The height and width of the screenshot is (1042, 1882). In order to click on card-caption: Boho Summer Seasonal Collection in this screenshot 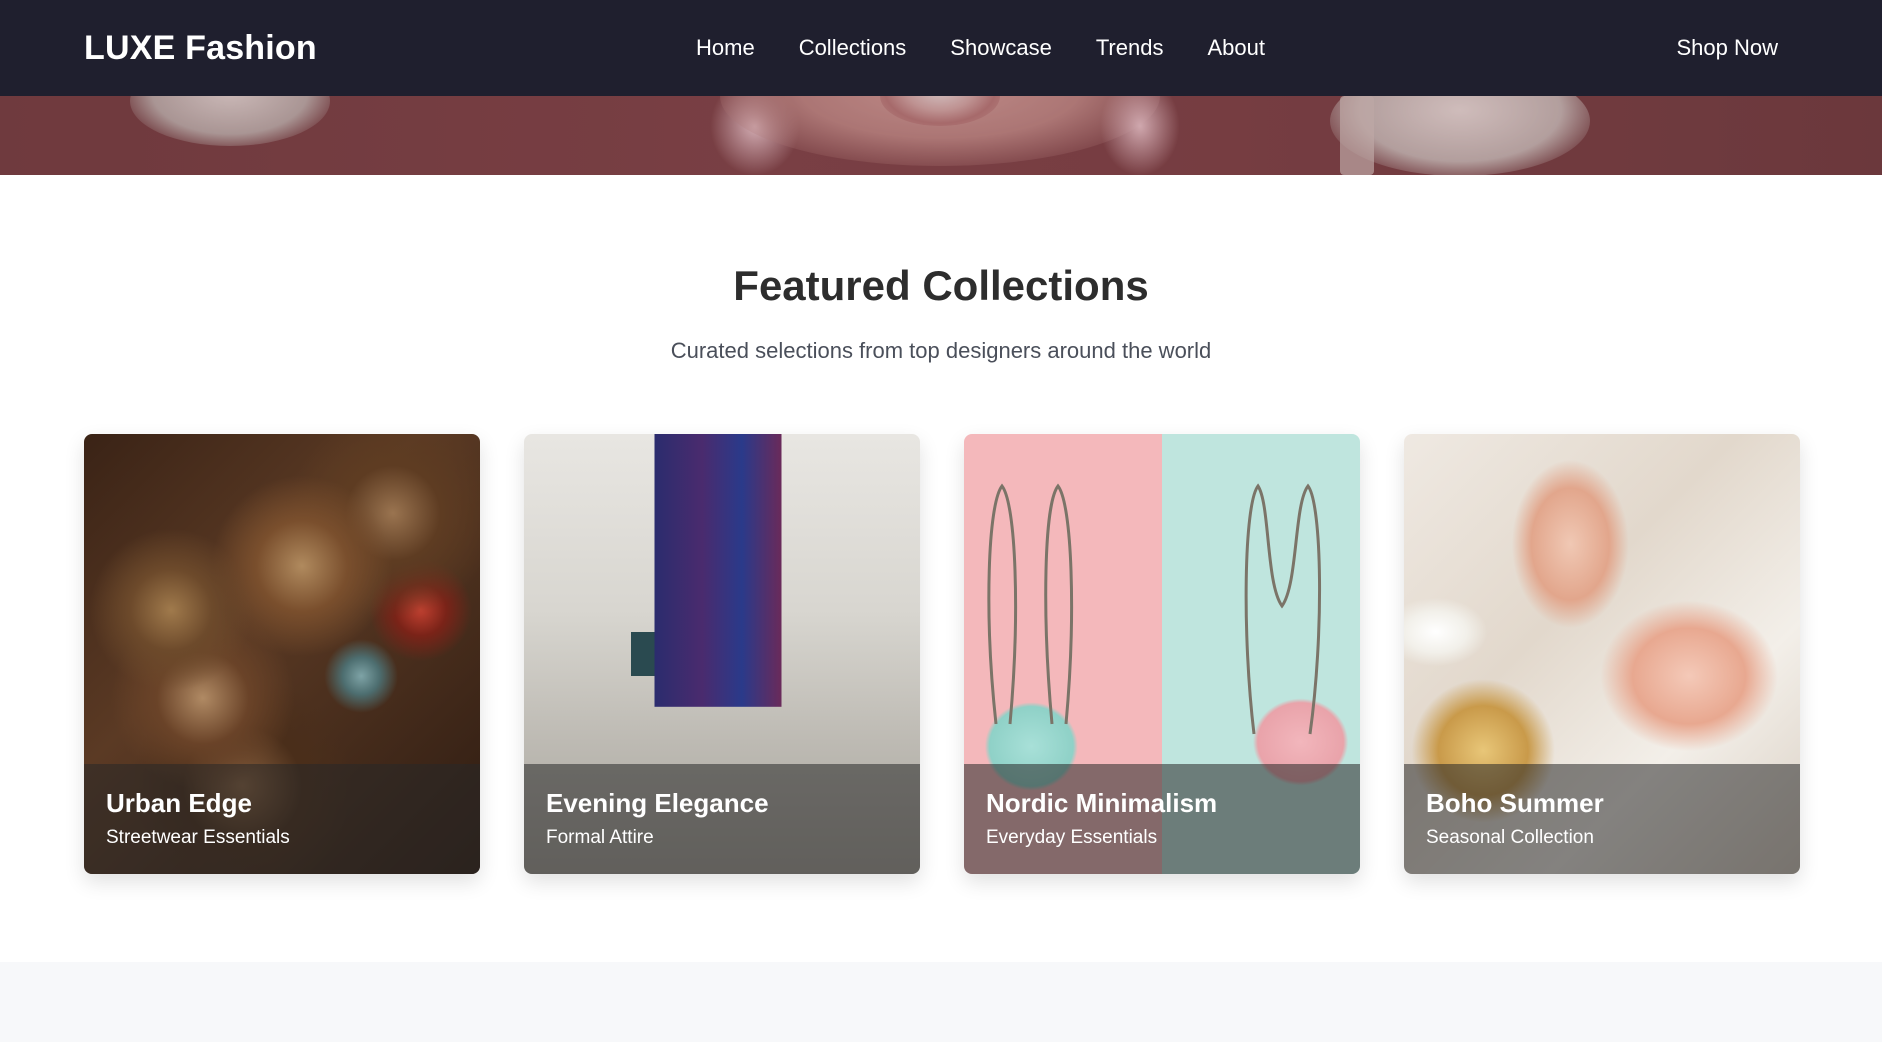, I will do `click(1602, 819)`.